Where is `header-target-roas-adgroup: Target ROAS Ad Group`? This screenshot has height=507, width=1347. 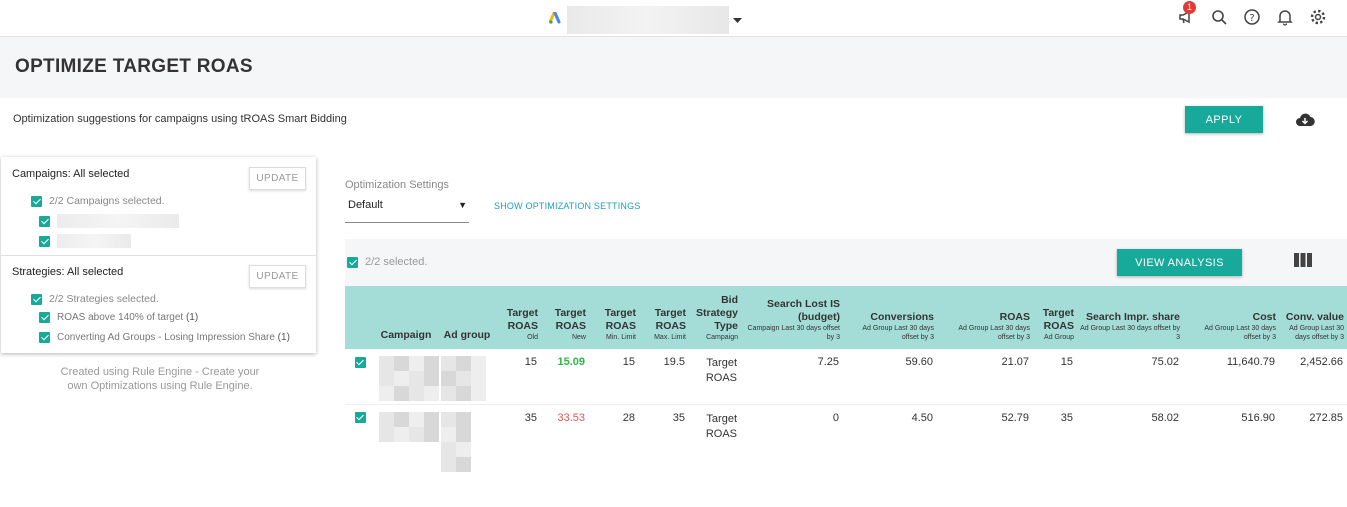
header-target-roas-adgroup: Target ROAS Ad Group is located at coordinates (1055, 317).